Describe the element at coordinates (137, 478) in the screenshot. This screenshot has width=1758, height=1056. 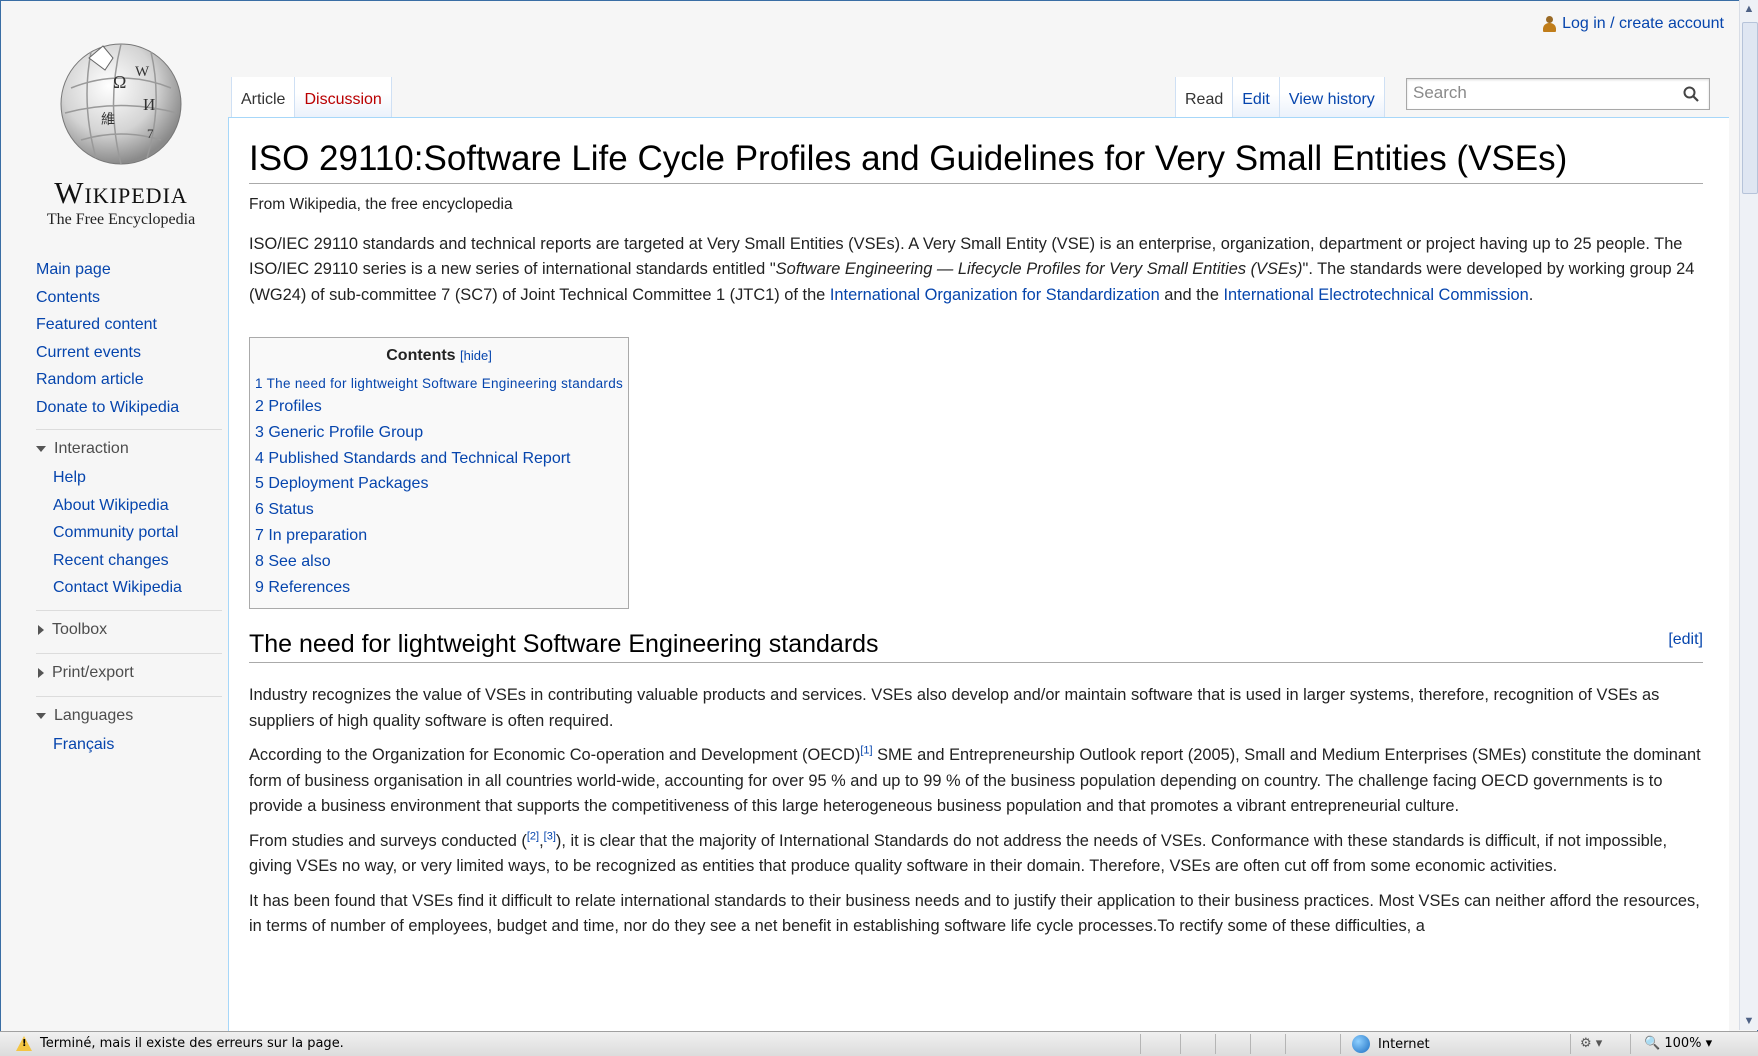
I see `sidebar-item-help: Help` at that location.